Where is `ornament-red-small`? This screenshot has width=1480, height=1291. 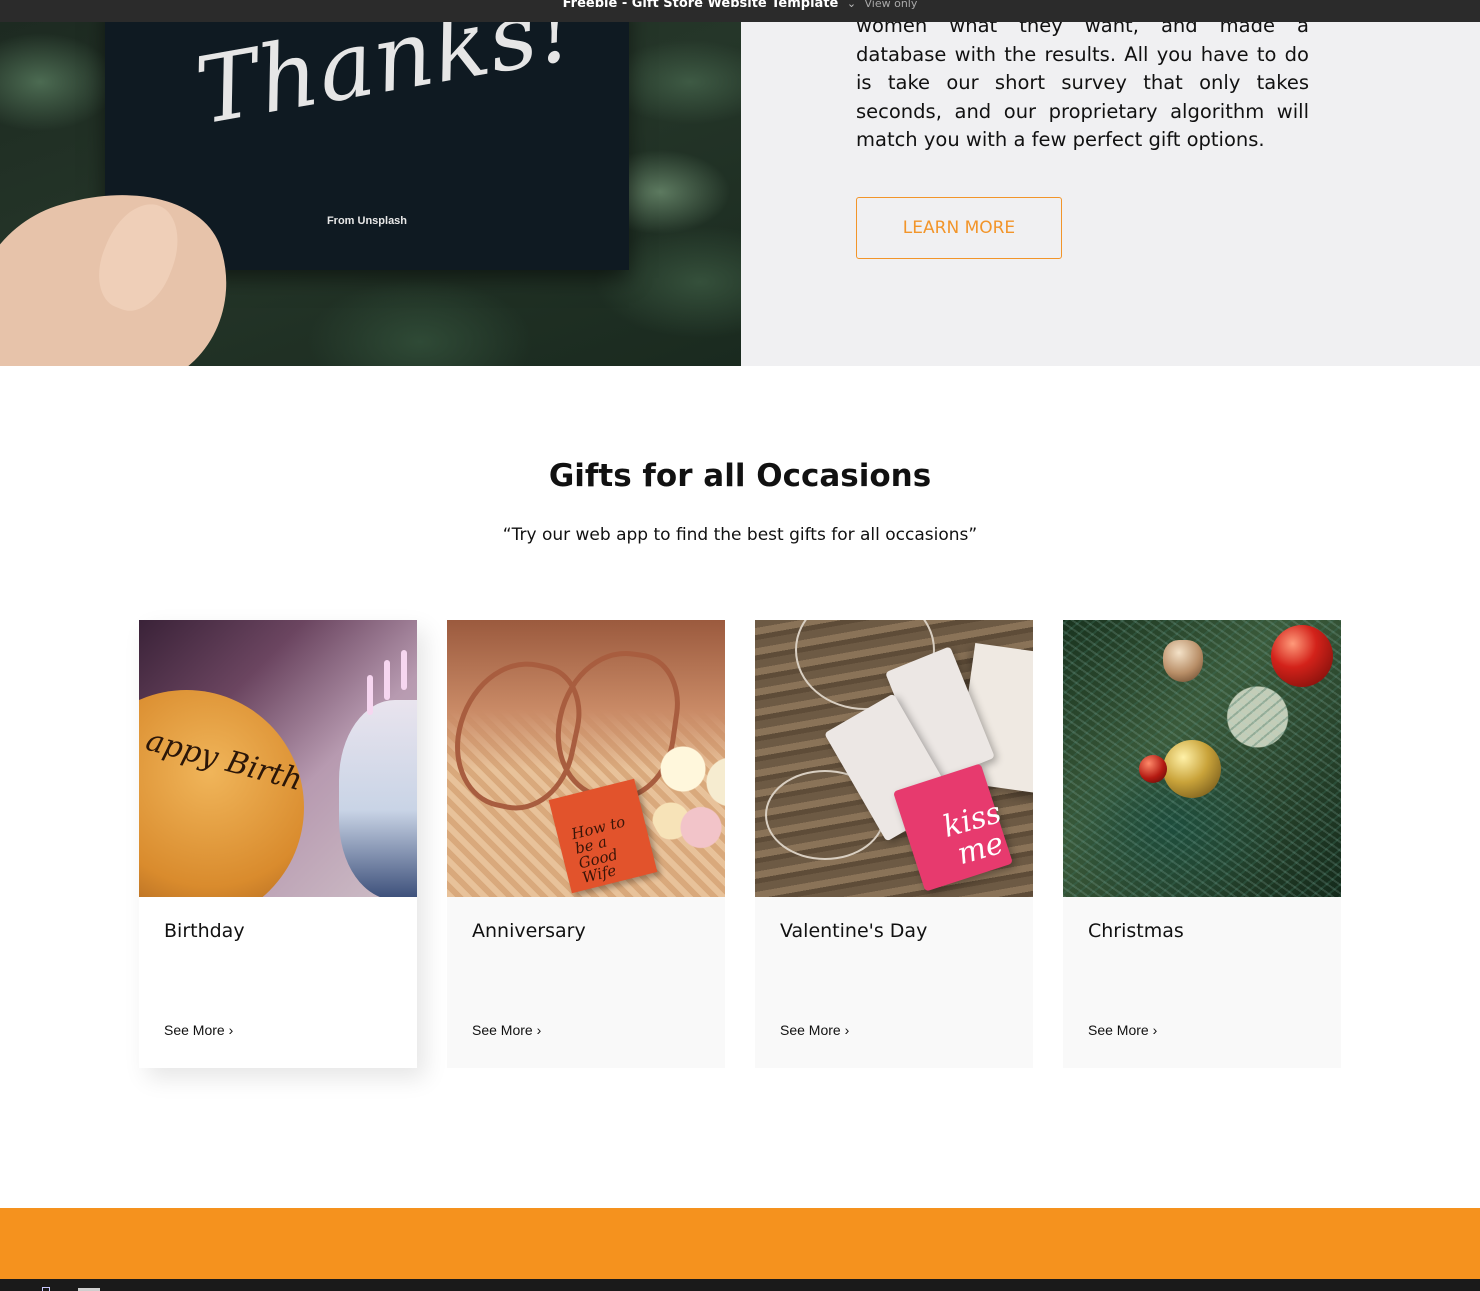 ornament-red-small is located at coordinates (1153, 769).